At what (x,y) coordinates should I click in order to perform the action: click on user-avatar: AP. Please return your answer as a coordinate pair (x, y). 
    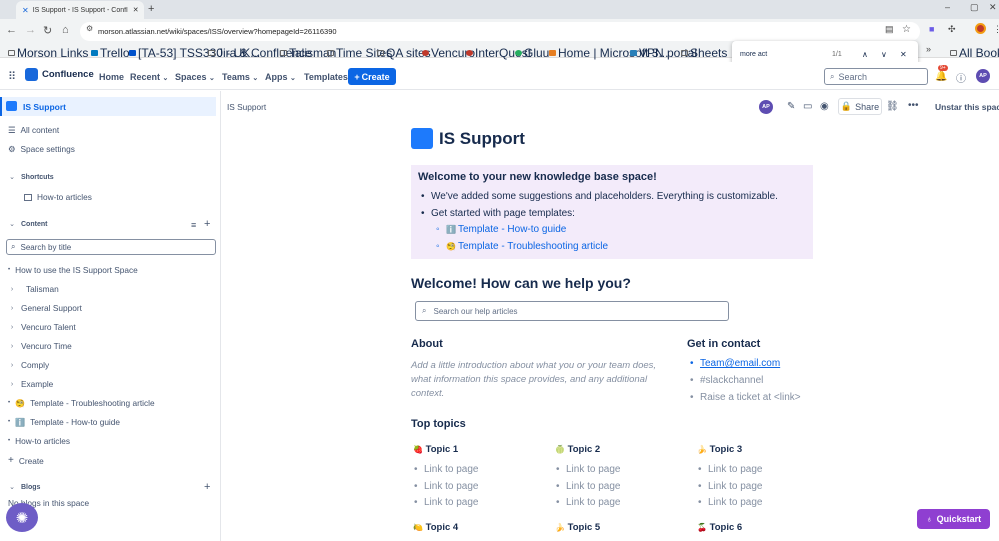
    Looking at the image, I should click on (983, 76).